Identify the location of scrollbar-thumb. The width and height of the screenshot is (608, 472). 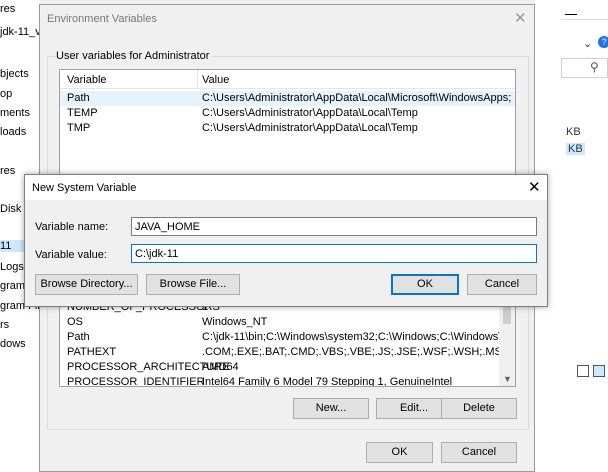
(507, 314).